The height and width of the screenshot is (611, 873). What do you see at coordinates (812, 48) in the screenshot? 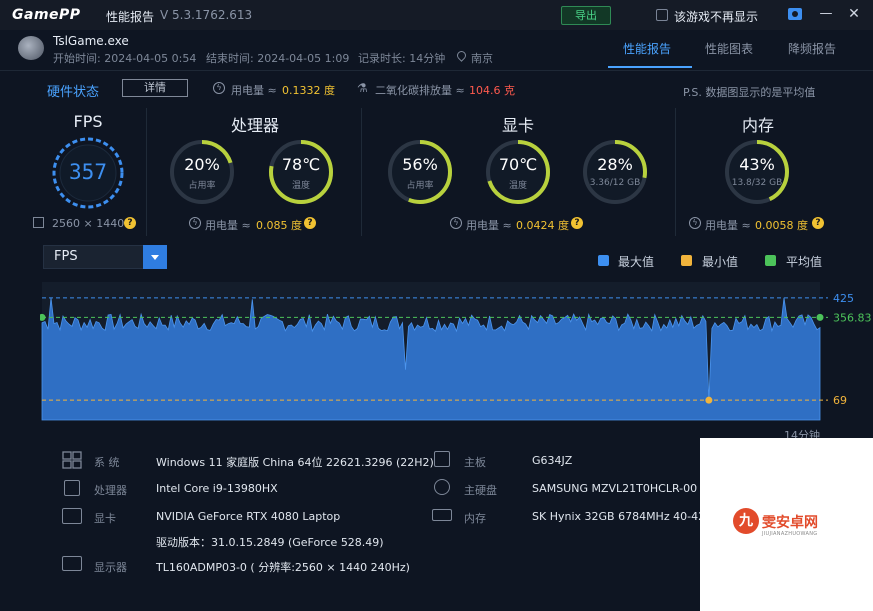
I see `tab-throttle-report: 降频报告` at bounding box center [812, 48].